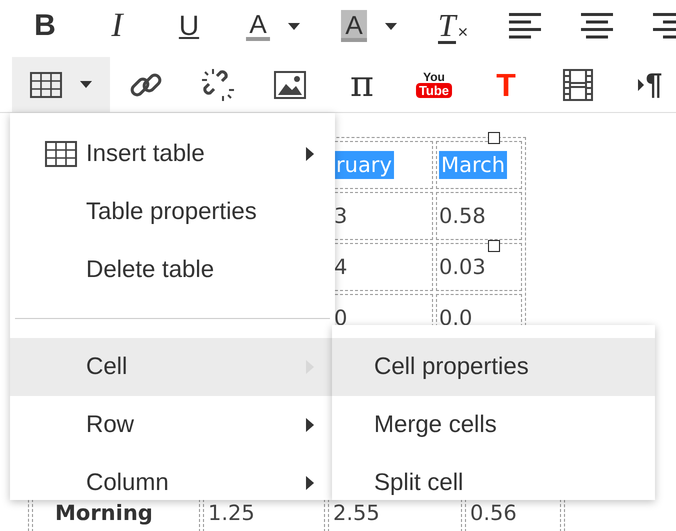  Describe the element at coordinates (218, 84) in the screenshot. I see `broken-link-icon` at that location.